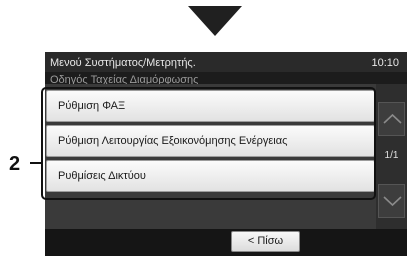 Image resolution: width=417 pixels, height=259 pixels. What do you see at coordinates (385, 63) in the screenshot?
I see `clock: 10:10` at bounding box center [385, 63].